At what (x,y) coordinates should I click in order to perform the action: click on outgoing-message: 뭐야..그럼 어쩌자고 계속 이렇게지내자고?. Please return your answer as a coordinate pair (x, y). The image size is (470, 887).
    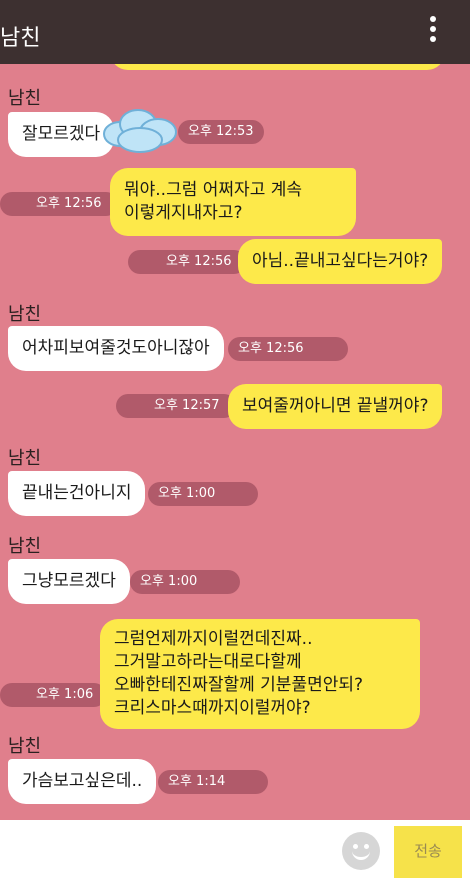
    Looking at the image, I should click on (233, 202).